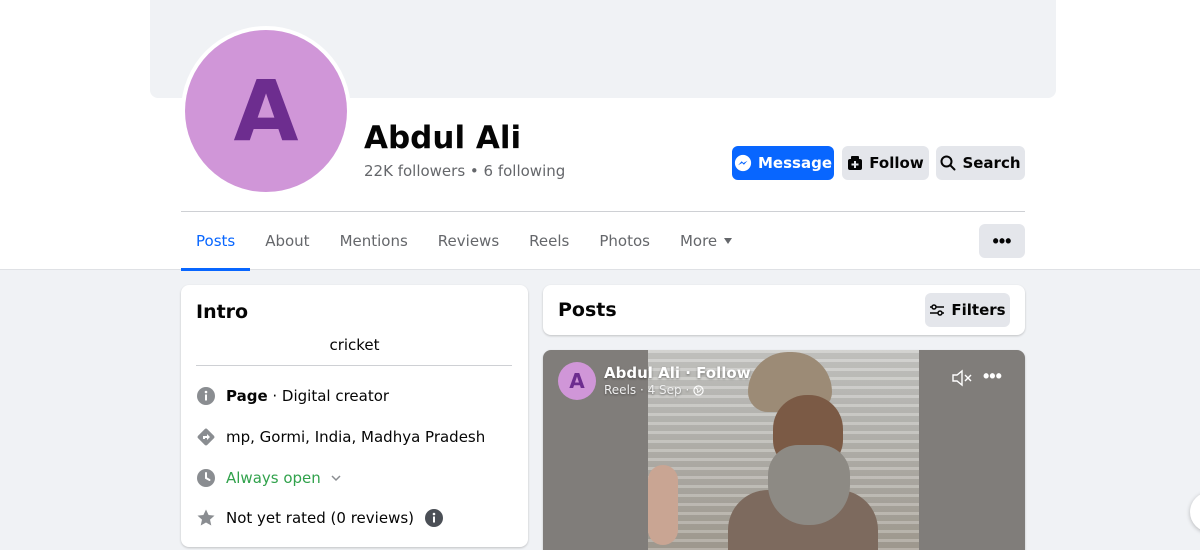 The height and width of the screenshot is (550, 1200). Describe the element at coordinates (336, 478) in the screenshot. I see `chevron-down-icon` at that location.